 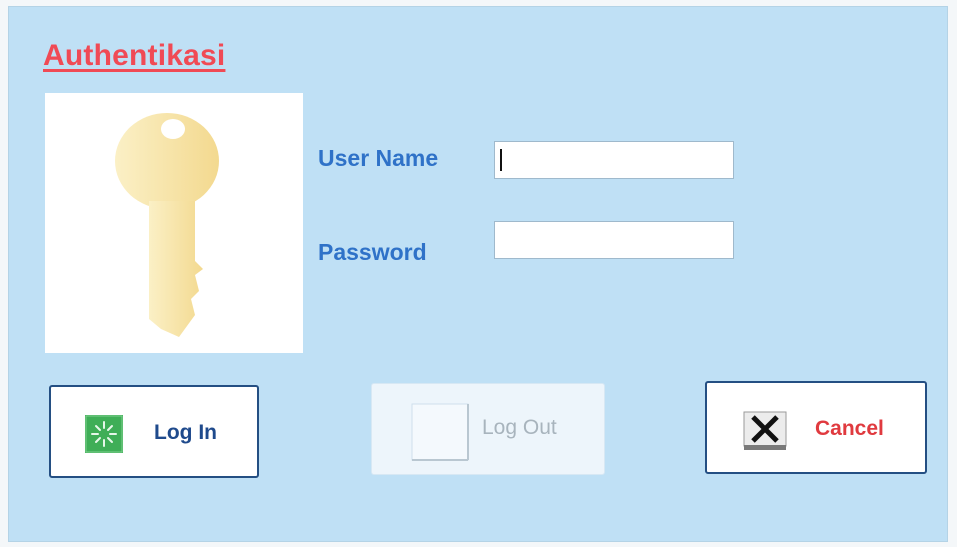 I want to click on text-caret, so click(x=501, y=160).